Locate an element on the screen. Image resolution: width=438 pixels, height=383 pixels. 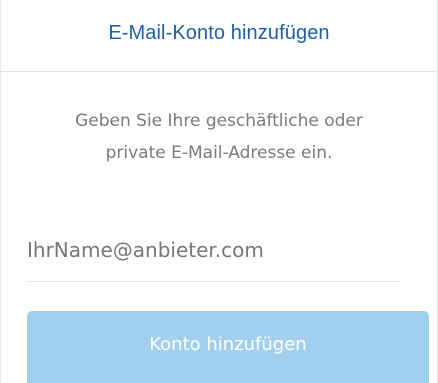
email-field-container is located at coordinates (213, 253).